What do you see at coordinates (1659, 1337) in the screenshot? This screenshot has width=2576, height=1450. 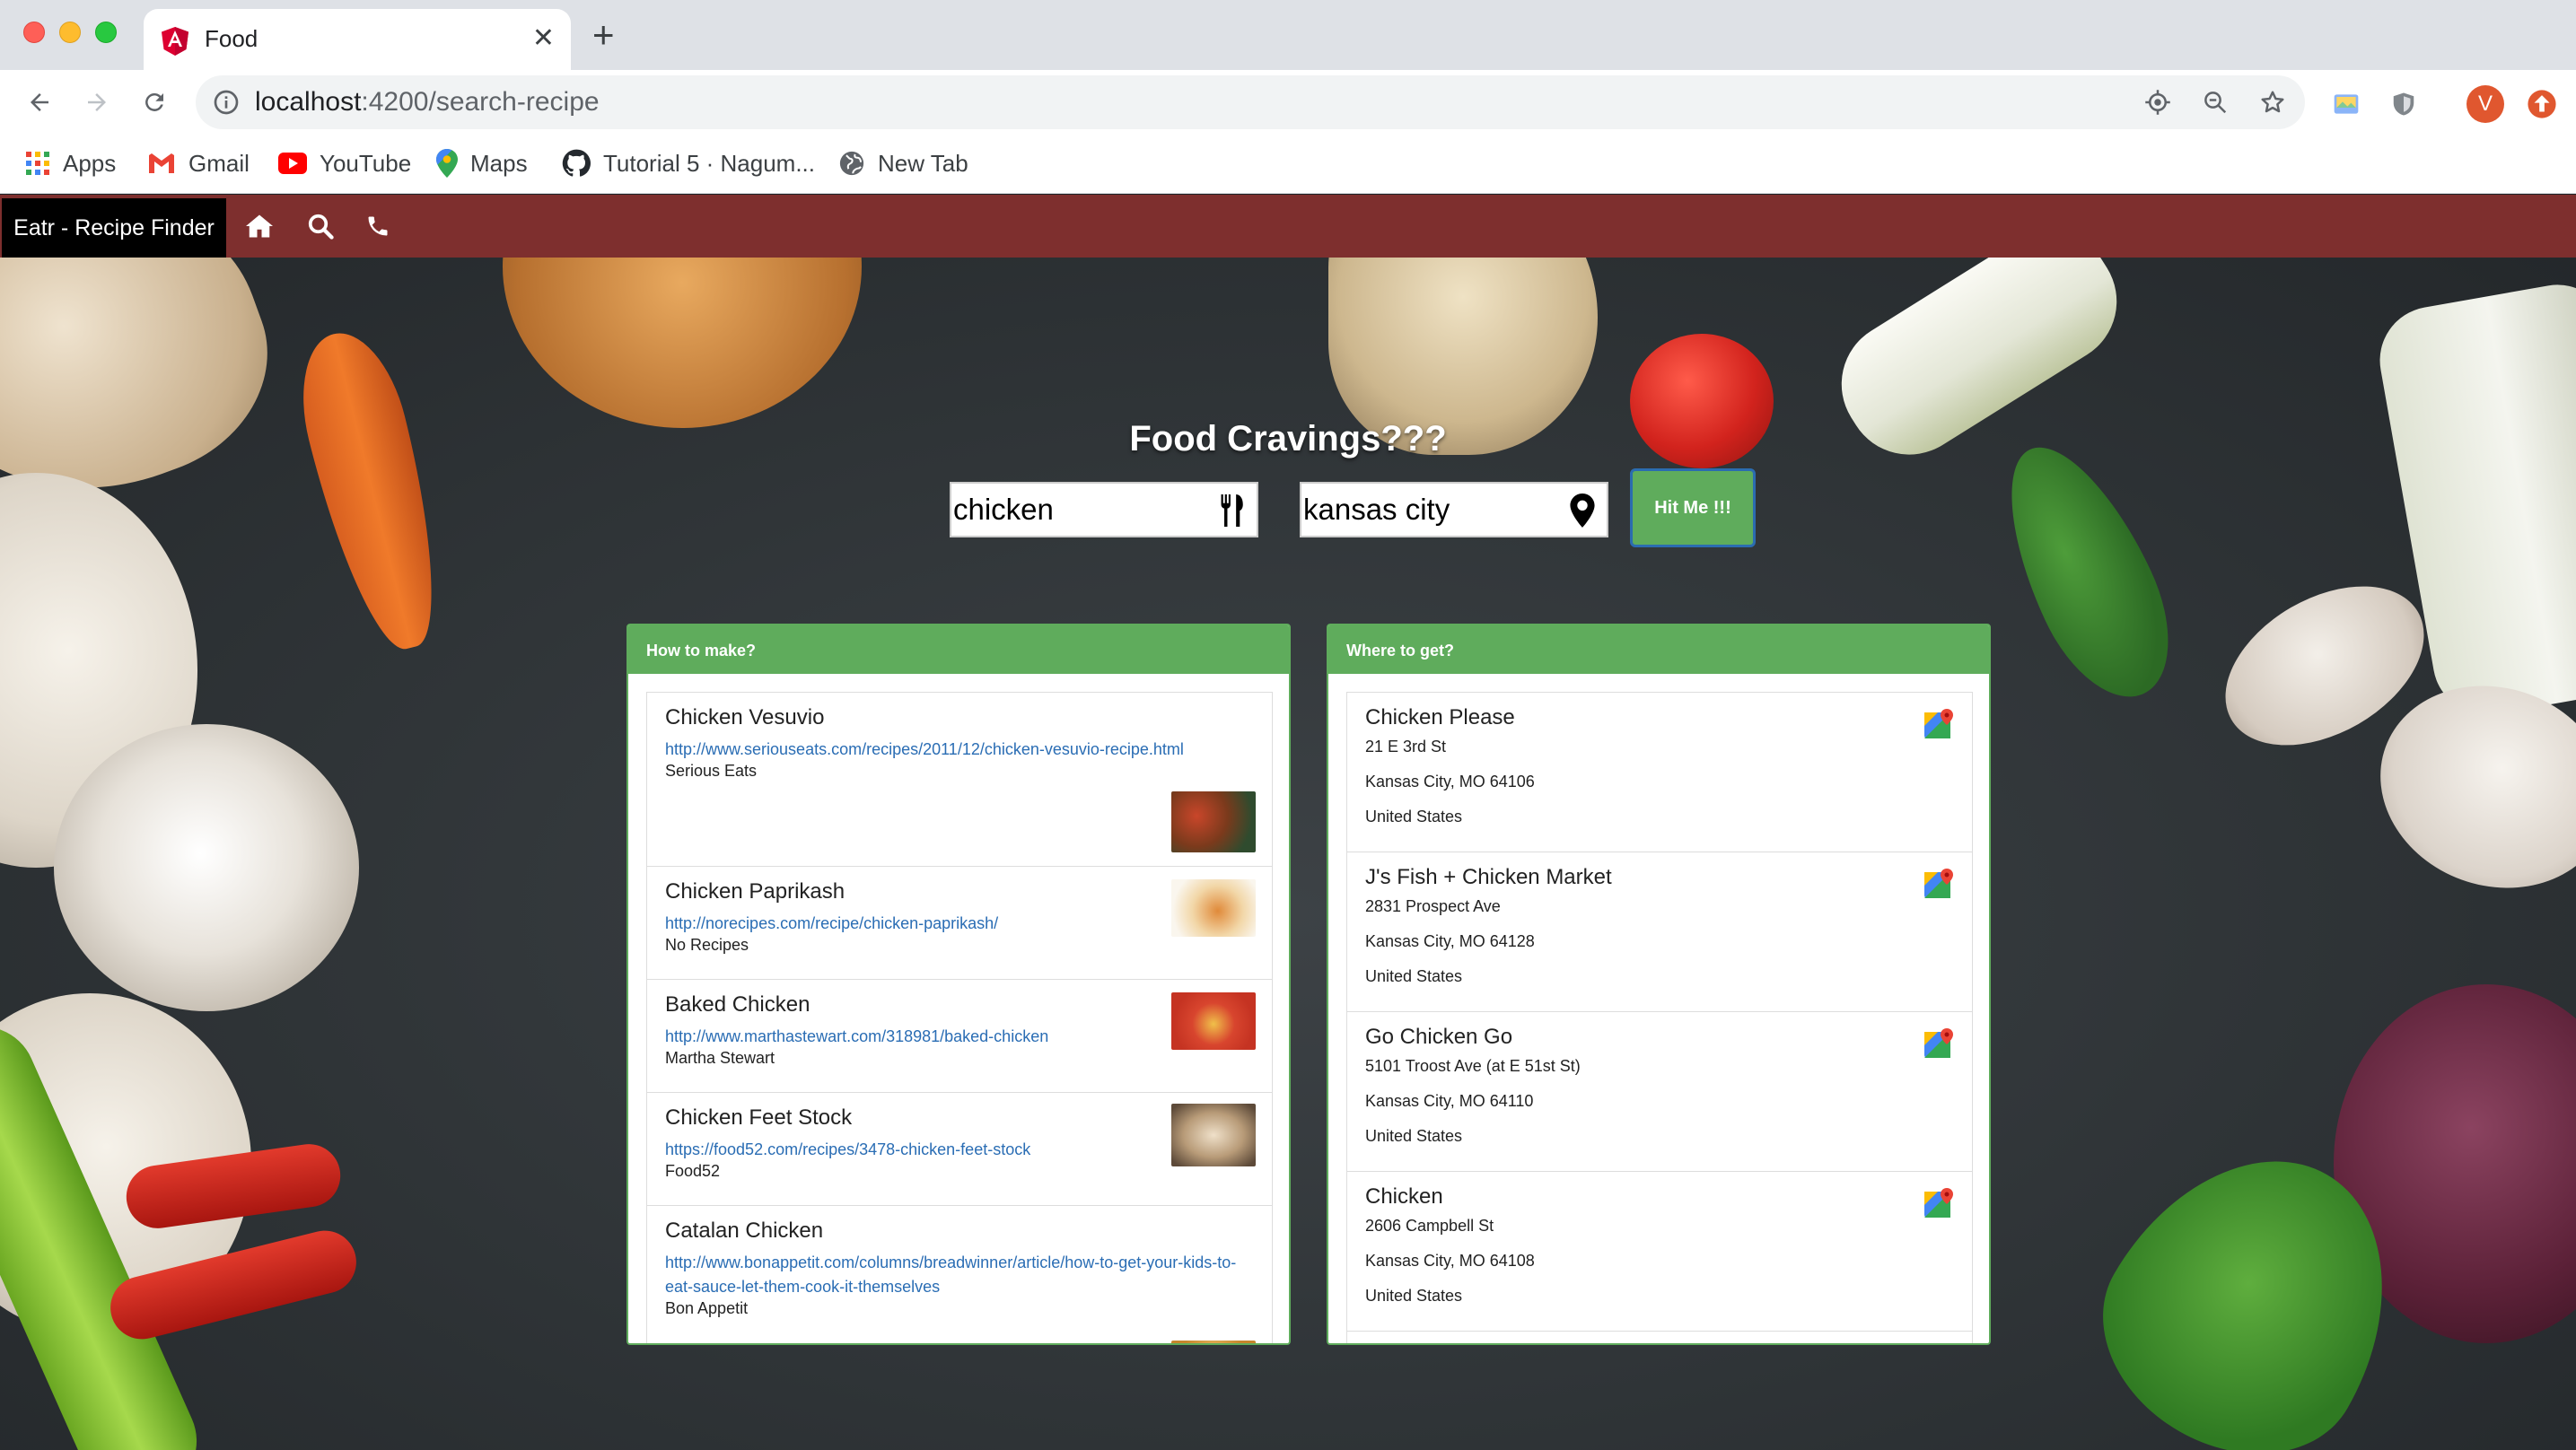 I see `place-item` at bounding box center [1659, 1337].